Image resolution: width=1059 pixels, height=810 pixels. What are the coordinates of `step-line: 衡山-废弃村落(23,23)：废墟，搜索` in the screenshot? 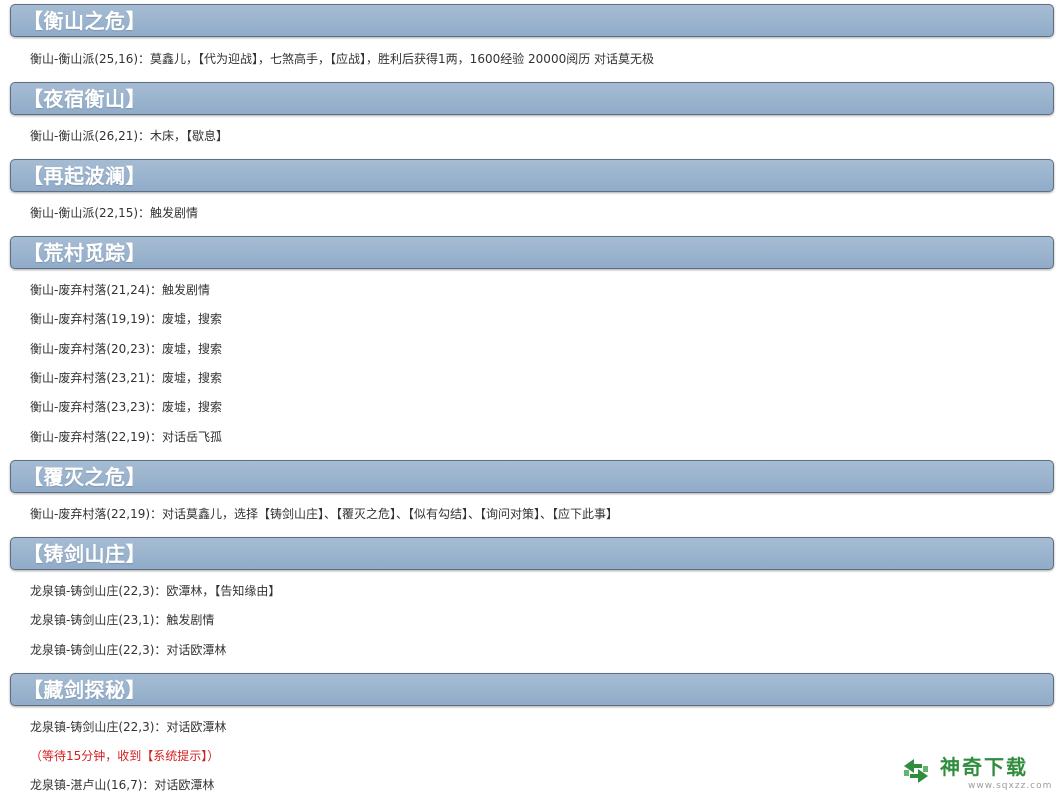 It's located at (126, 407).